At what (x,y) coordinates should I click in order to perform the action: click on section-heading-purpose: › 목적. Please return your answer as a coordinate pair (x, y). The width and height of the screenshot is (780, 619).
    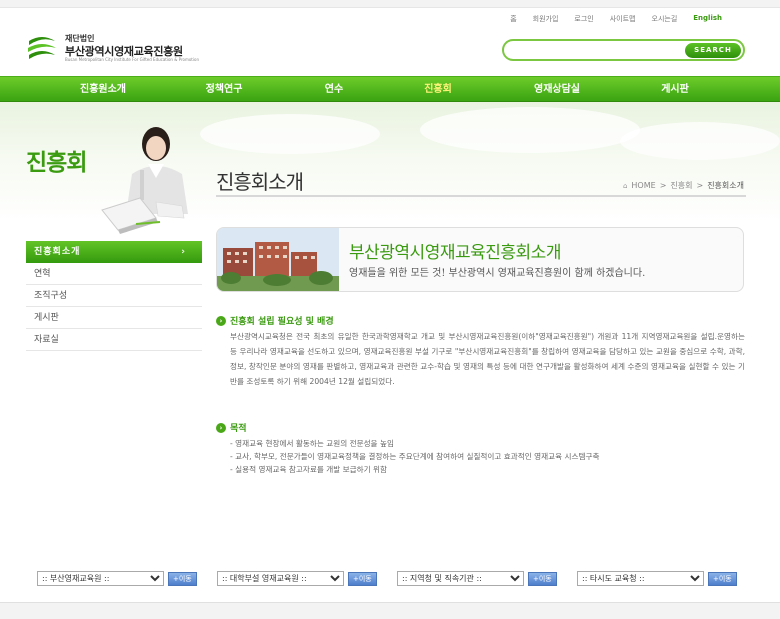
    Looking at the image, I should click on (231, 427).